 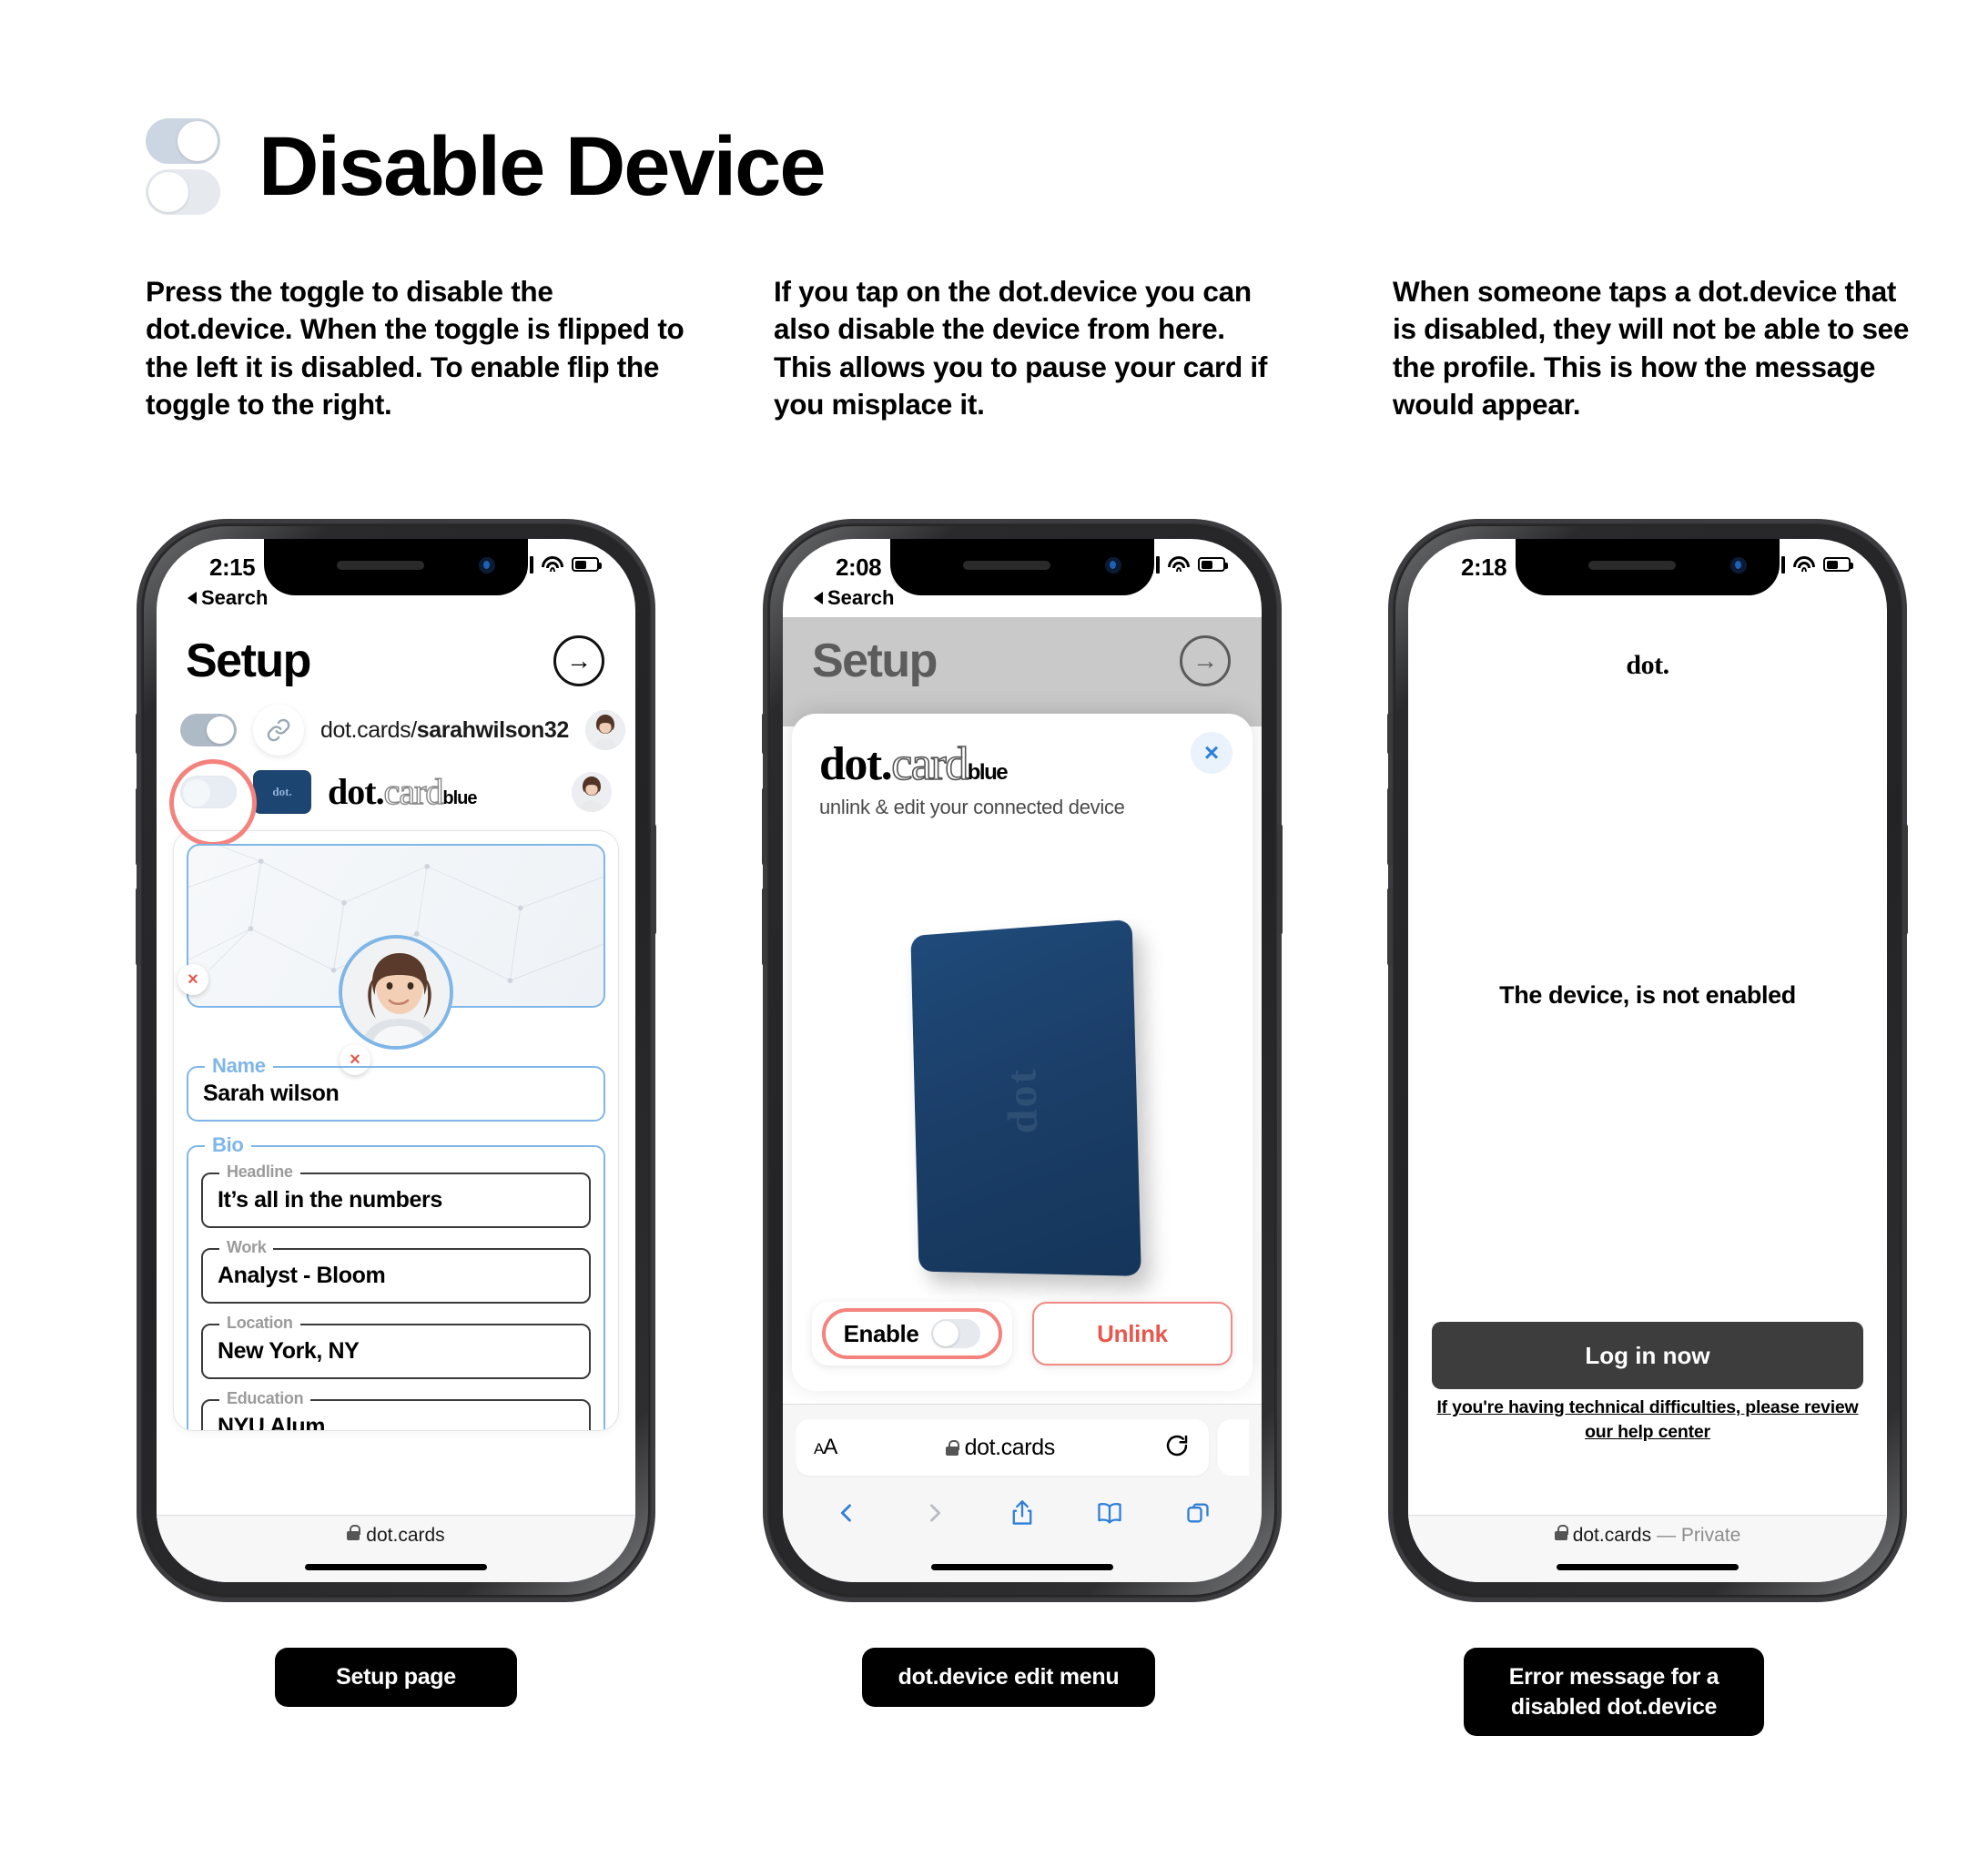 What do you see at coordinates (193, 979) in the screenshot?
I see `remove-cover-button: ×` at bounding box center [193, 979].